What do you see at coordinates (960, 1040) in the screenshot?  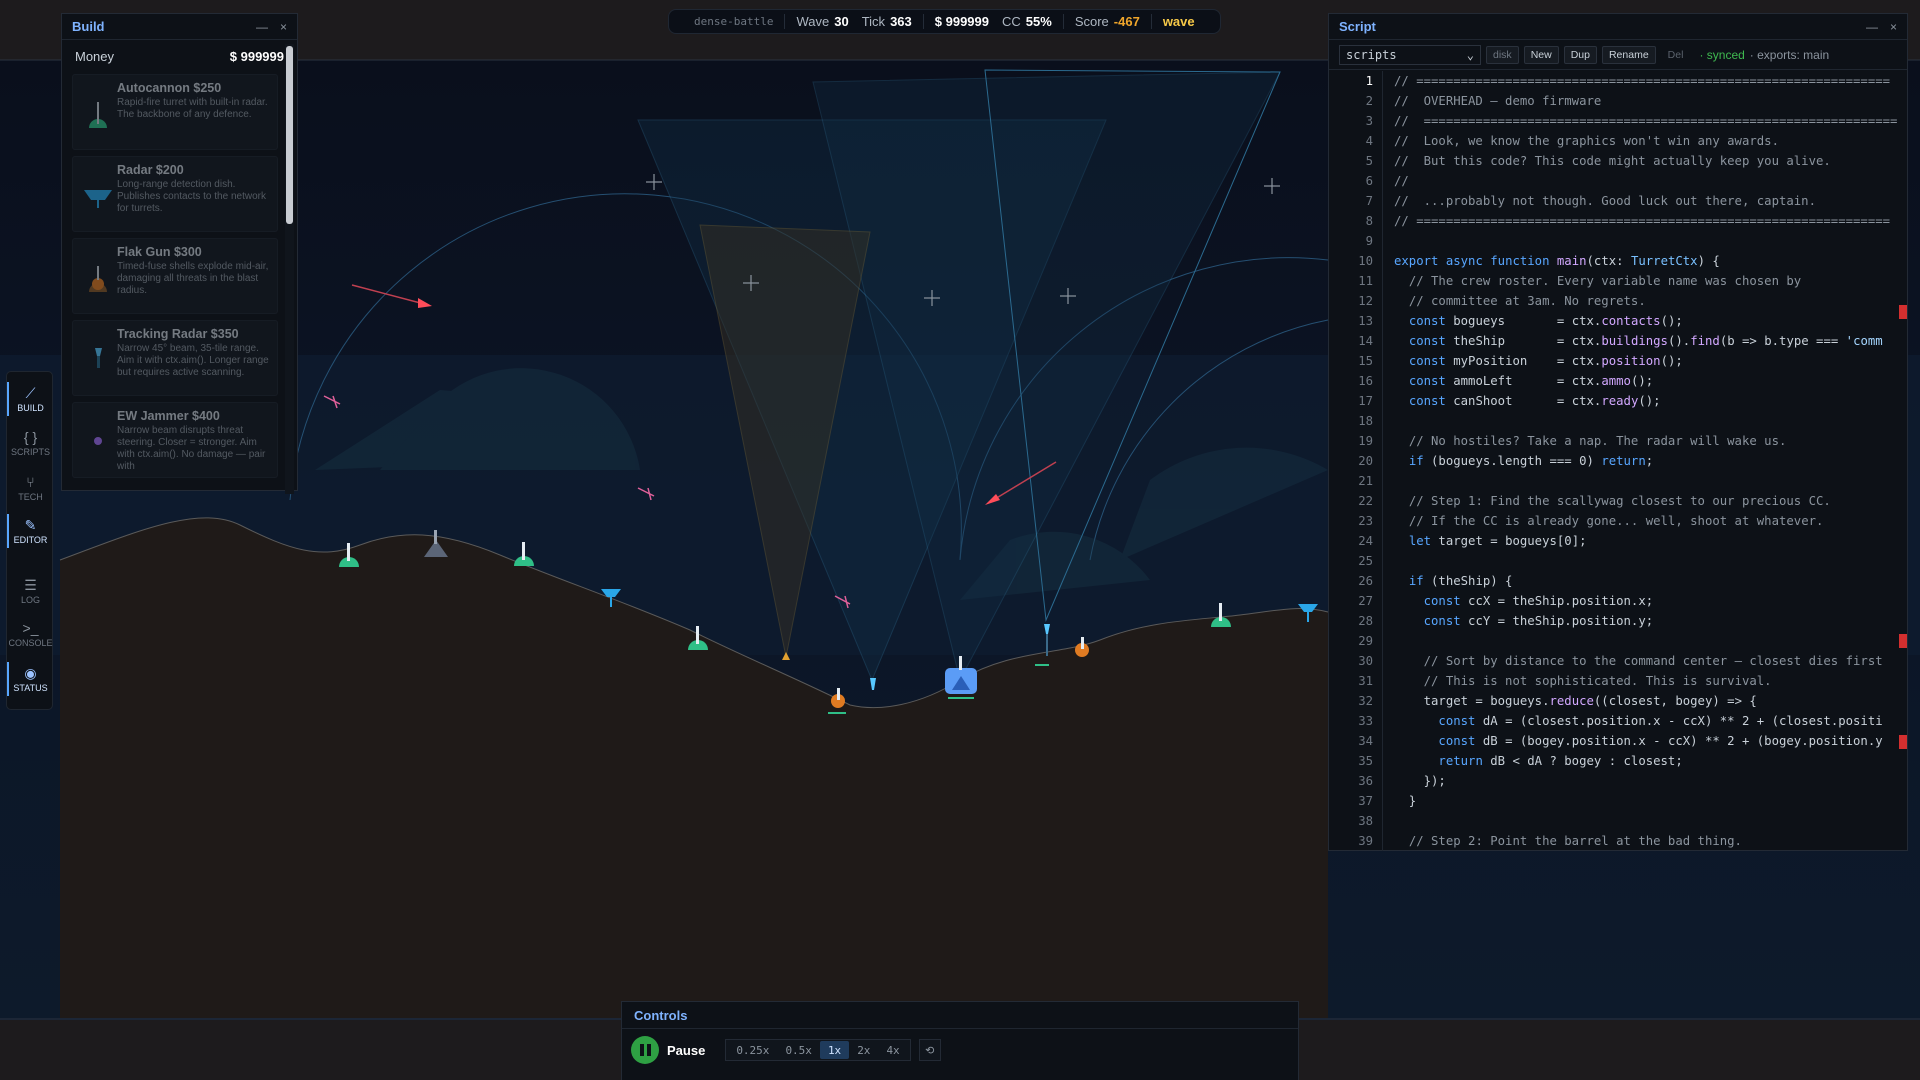 I see `controls-panel: Controls Pause 0.25x 0.5x 1x 2x 4x ⟲` at bounding box center [960, 1040].